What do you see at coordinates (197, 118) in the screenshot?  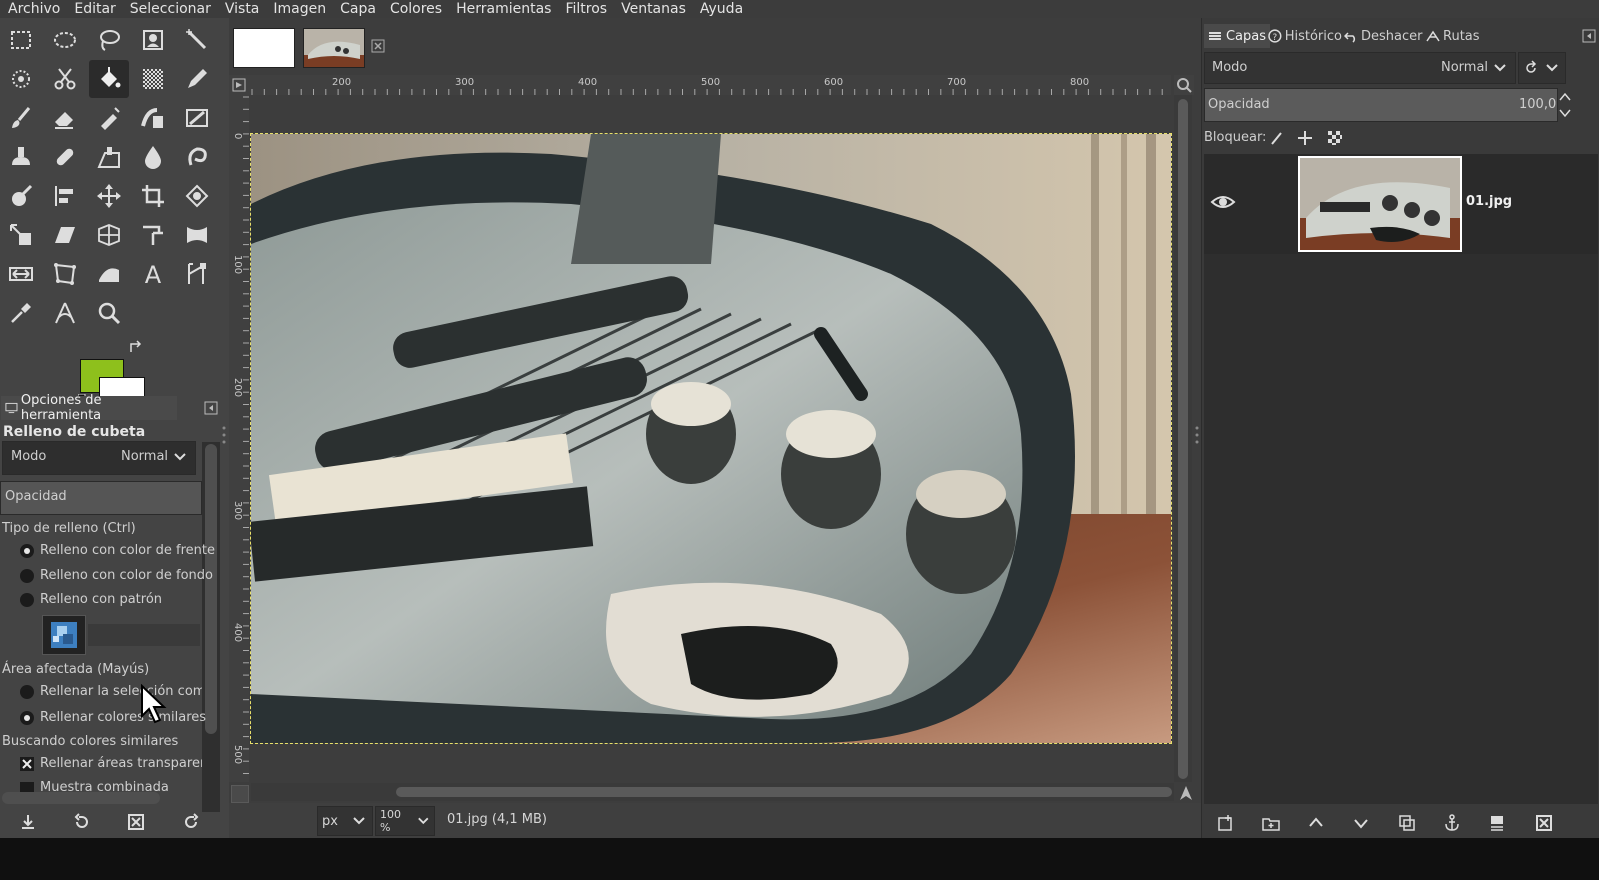 I see `mypaint-brush-tool-icon` at bounding box center [197, 118].